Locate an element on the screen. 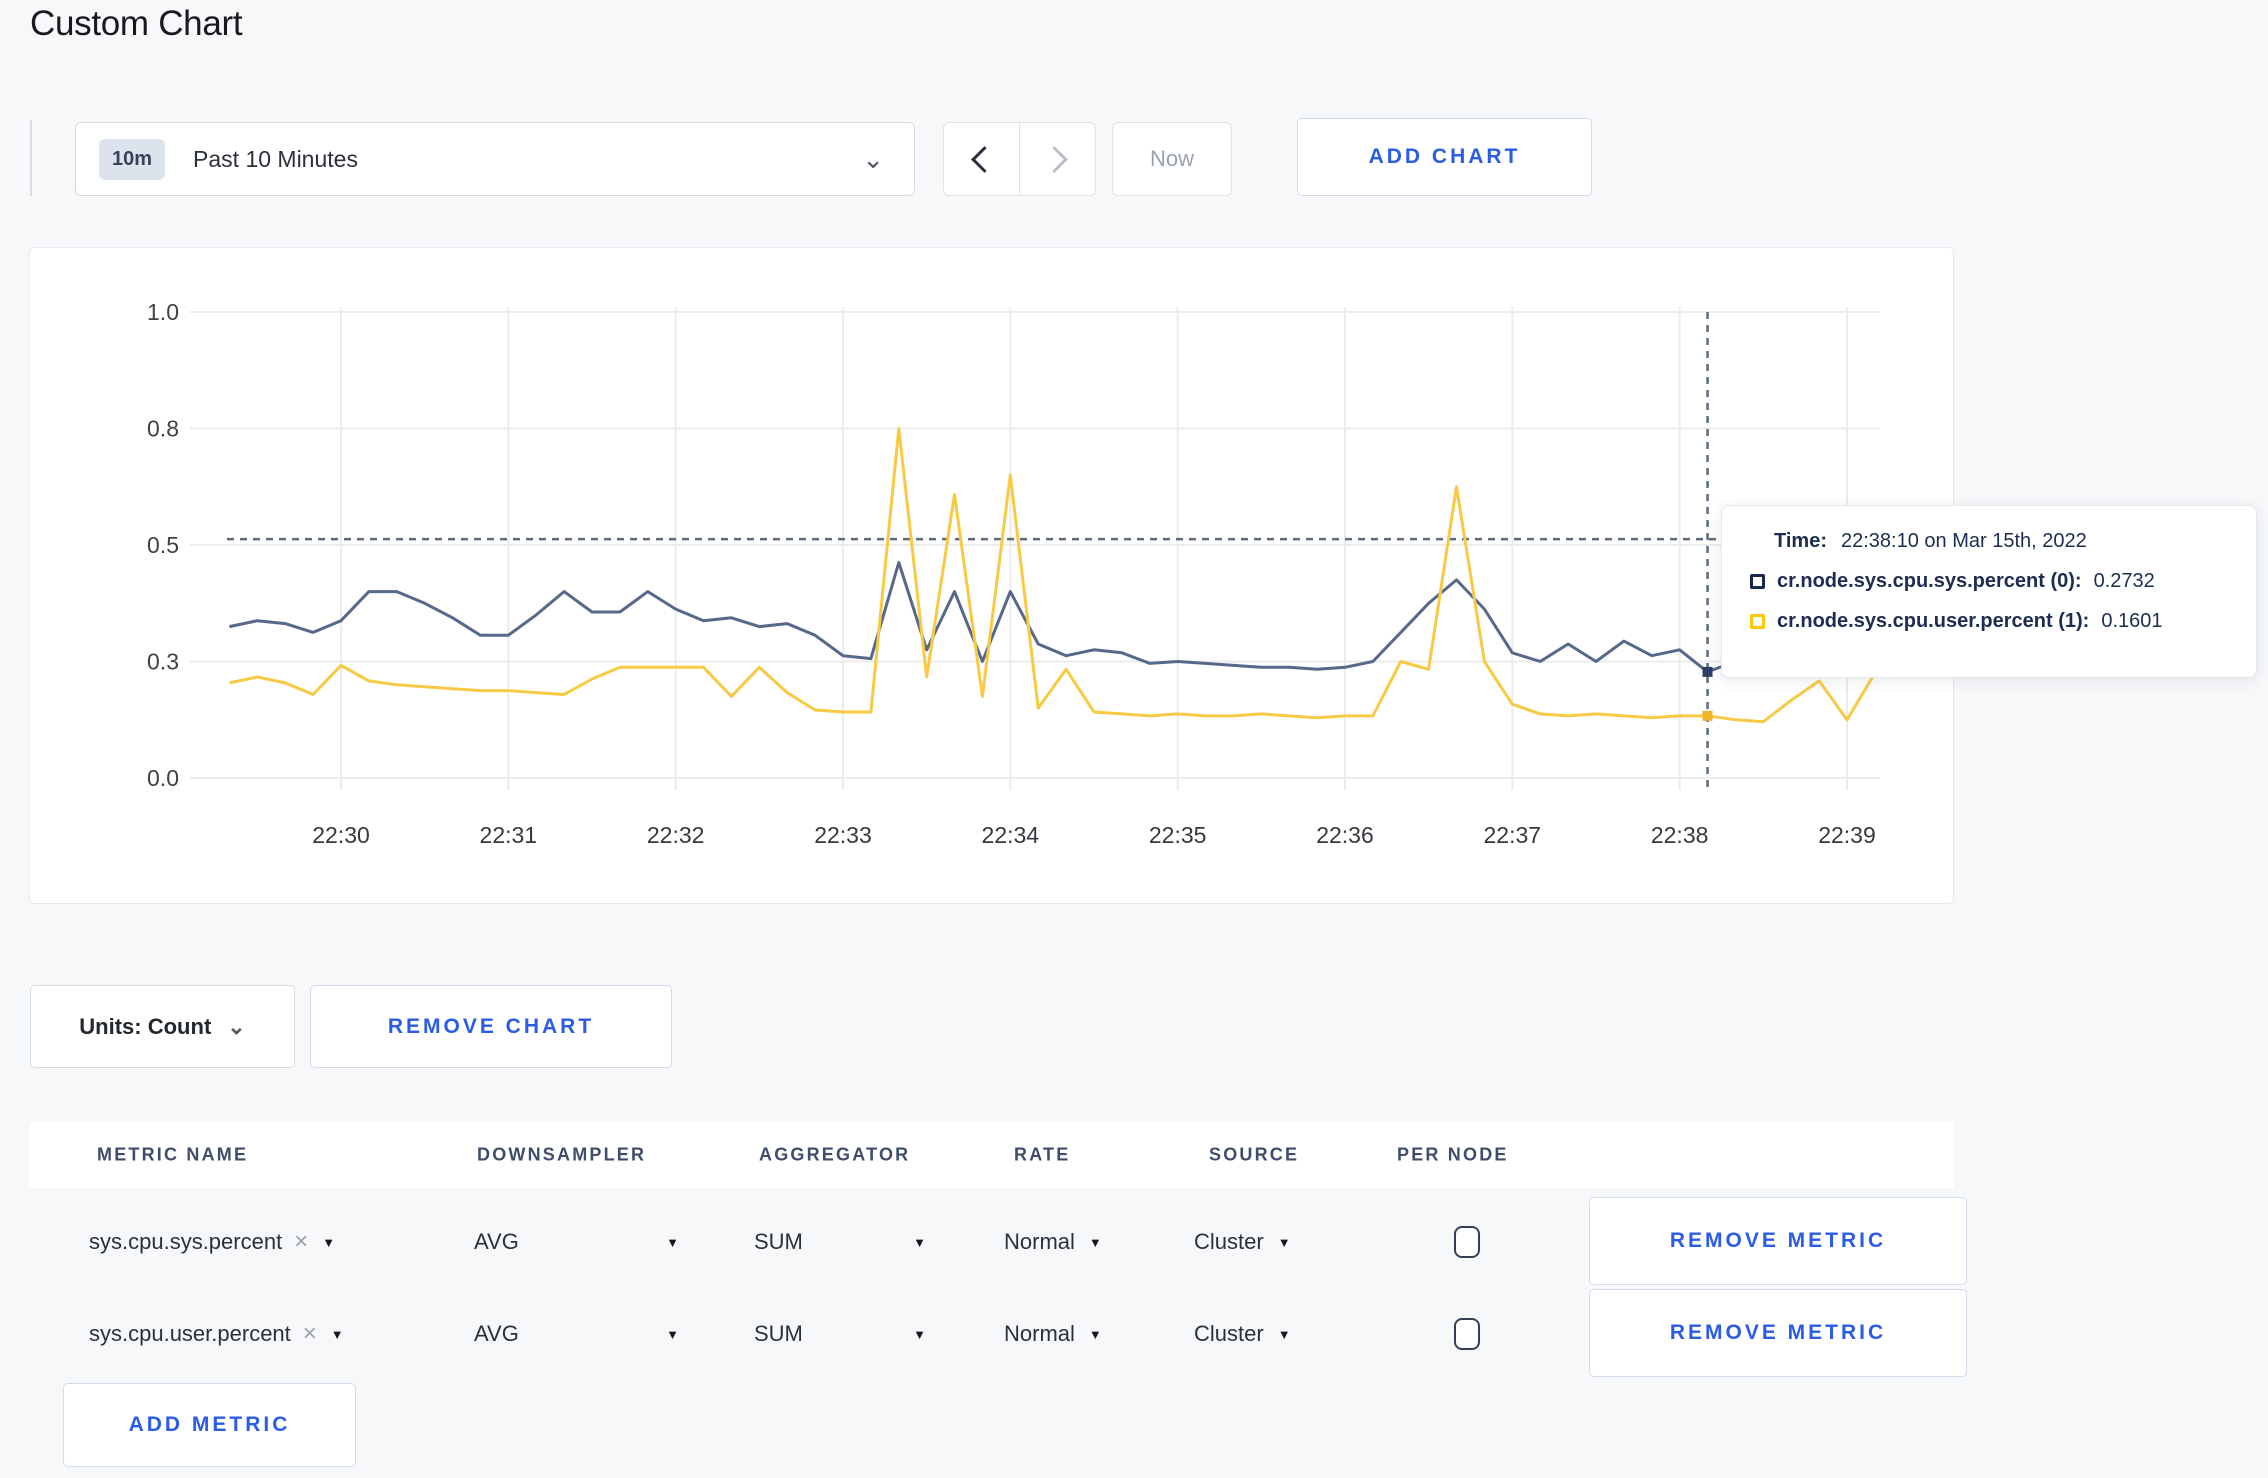 The image size is (2268, 1478). add-chart-button: ADD CHART is located at coordinates (1444, 157).